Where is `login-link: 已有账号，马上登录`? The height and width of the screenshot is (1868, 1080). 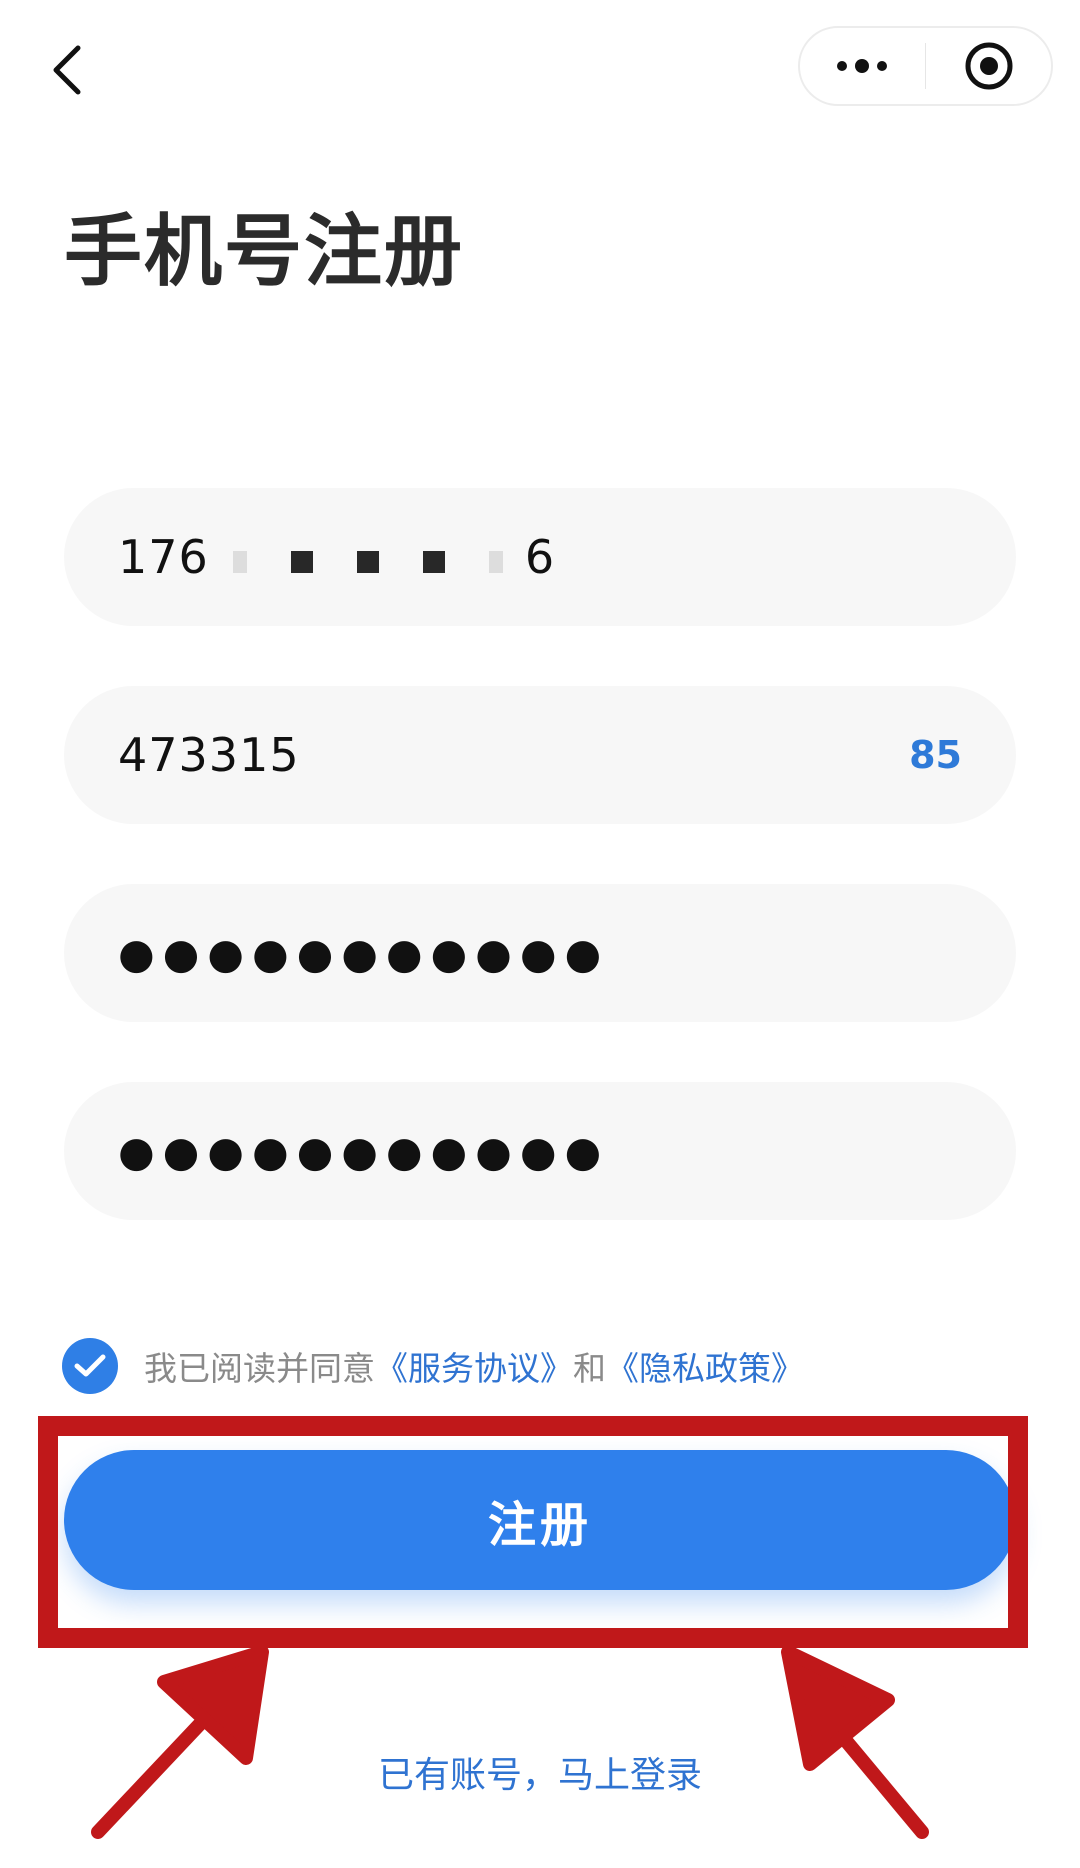
login-link: 已有账号，马上登录 is located at coordinates (540, 1772).